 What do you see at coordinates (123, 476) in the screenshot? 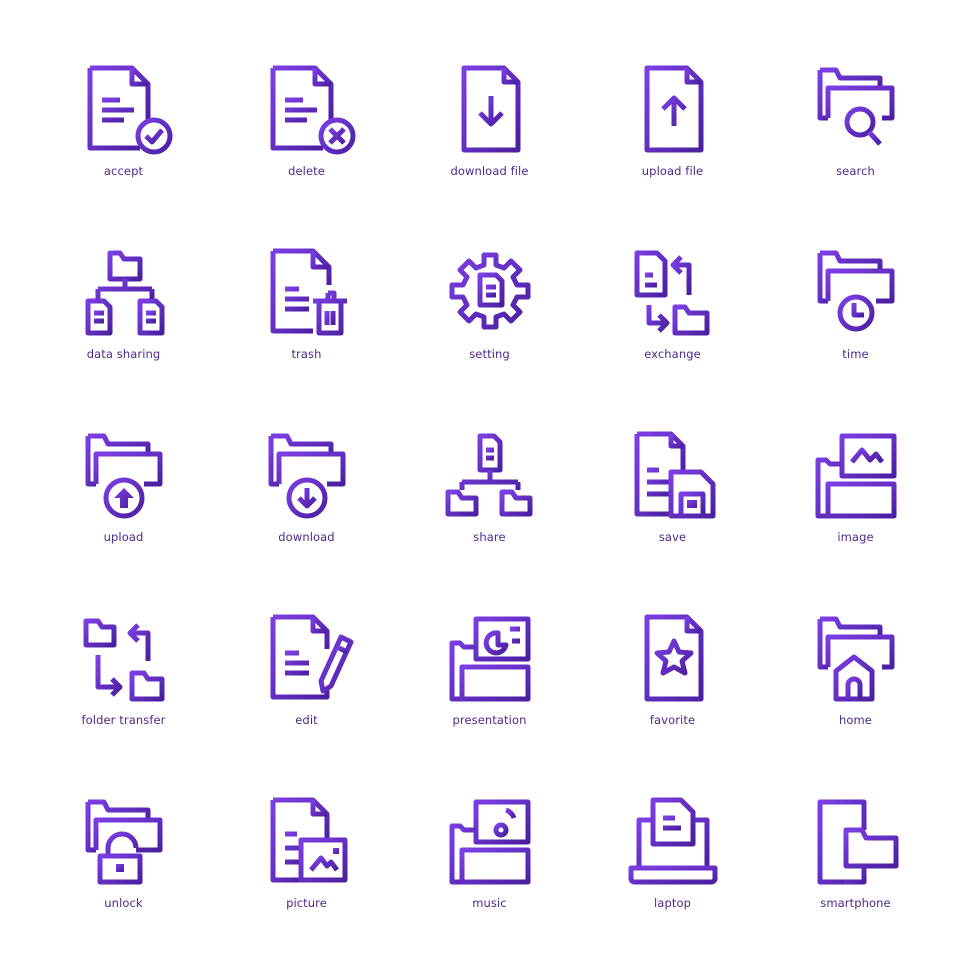
I see `folder-upload-icon` at bounding box center [123, 476].